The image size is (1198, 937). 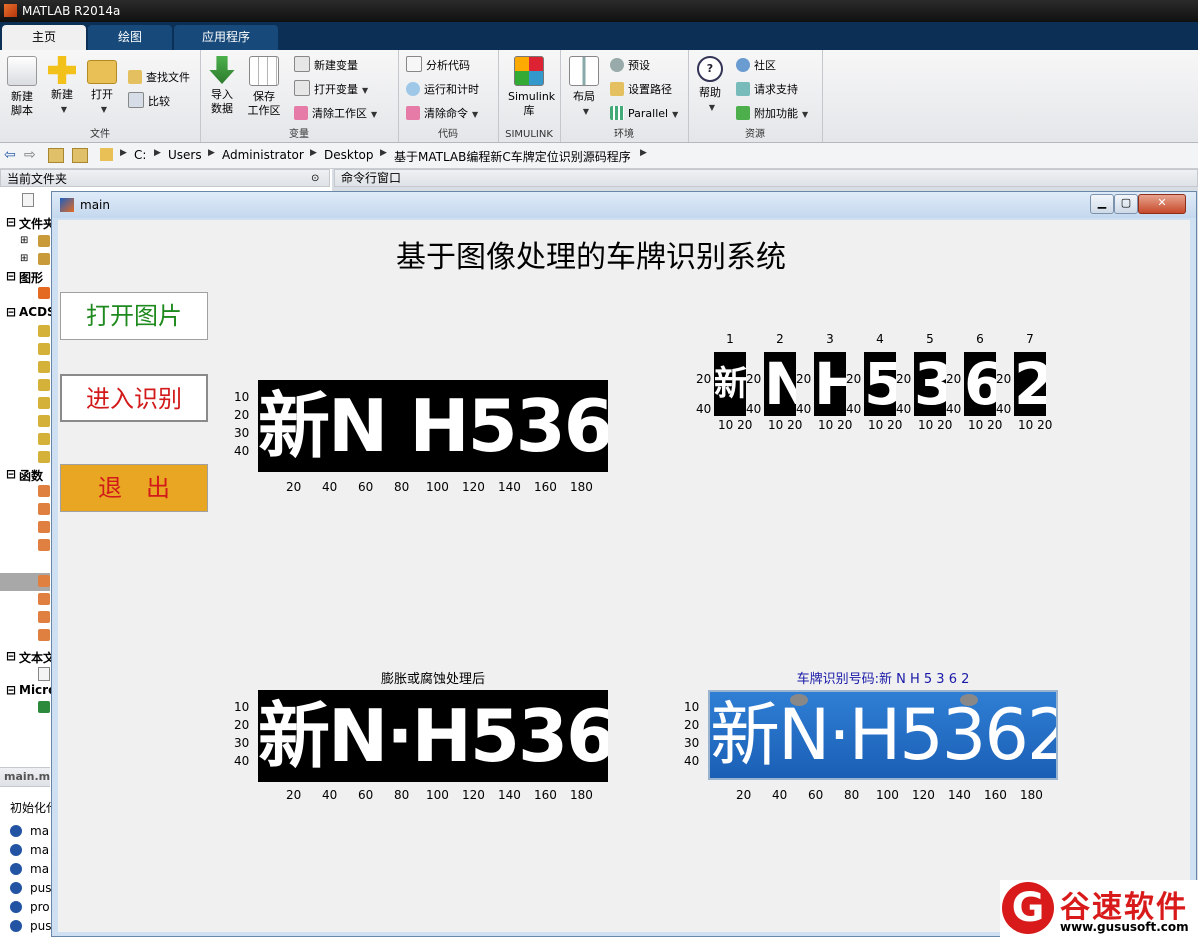 I want to click on tree-node-functions: 函数, so click(x=31, y=475).